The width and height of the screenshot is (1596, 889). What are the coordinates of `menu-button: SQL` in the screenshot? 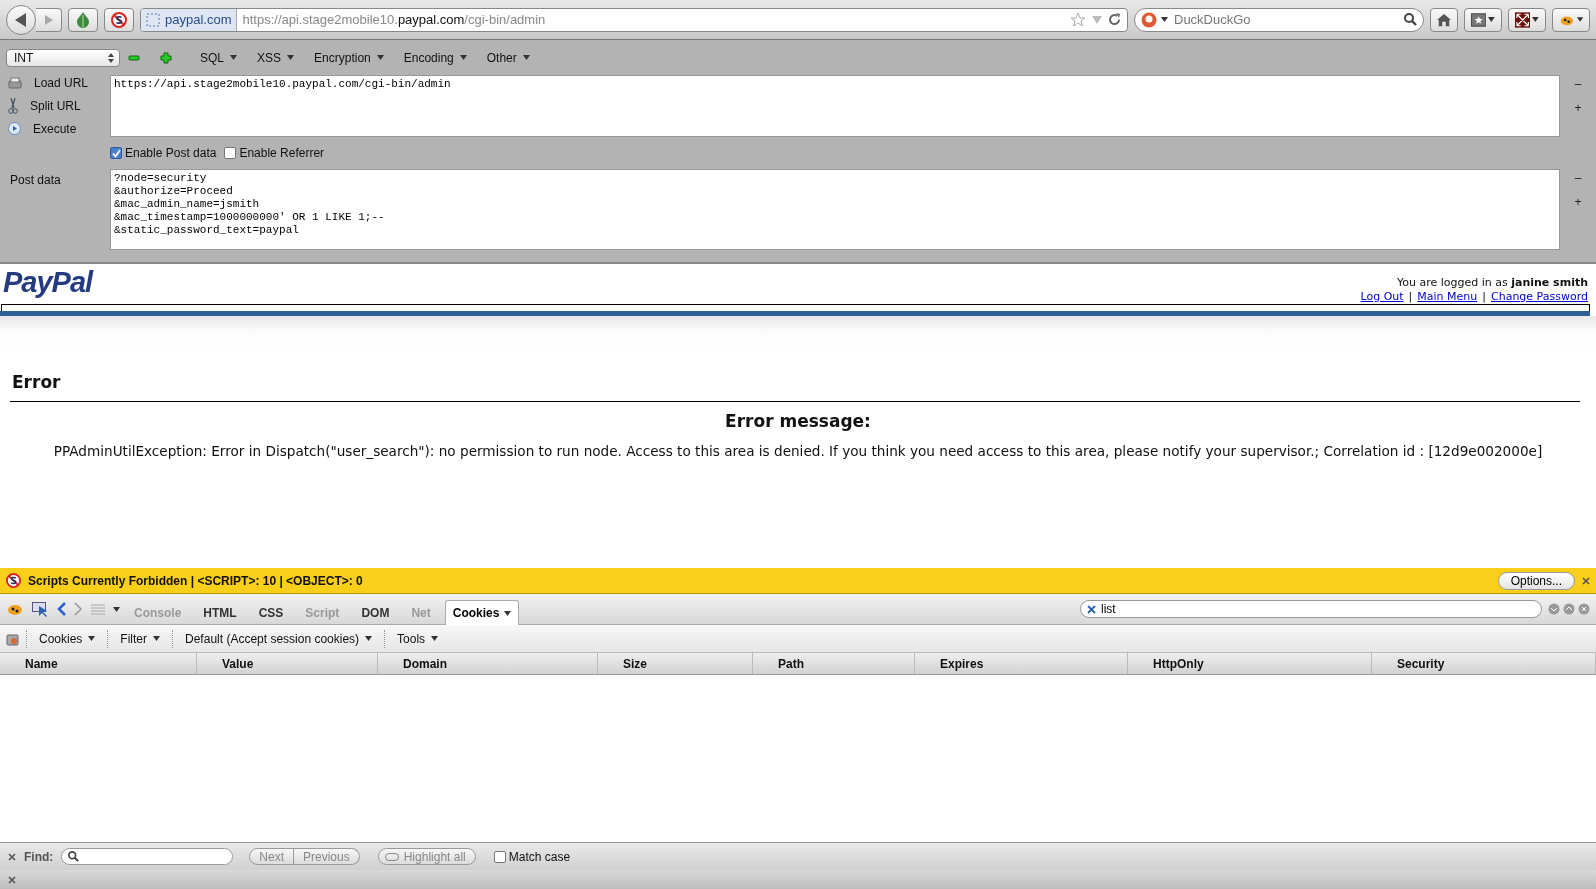 It's located at (218, 57).